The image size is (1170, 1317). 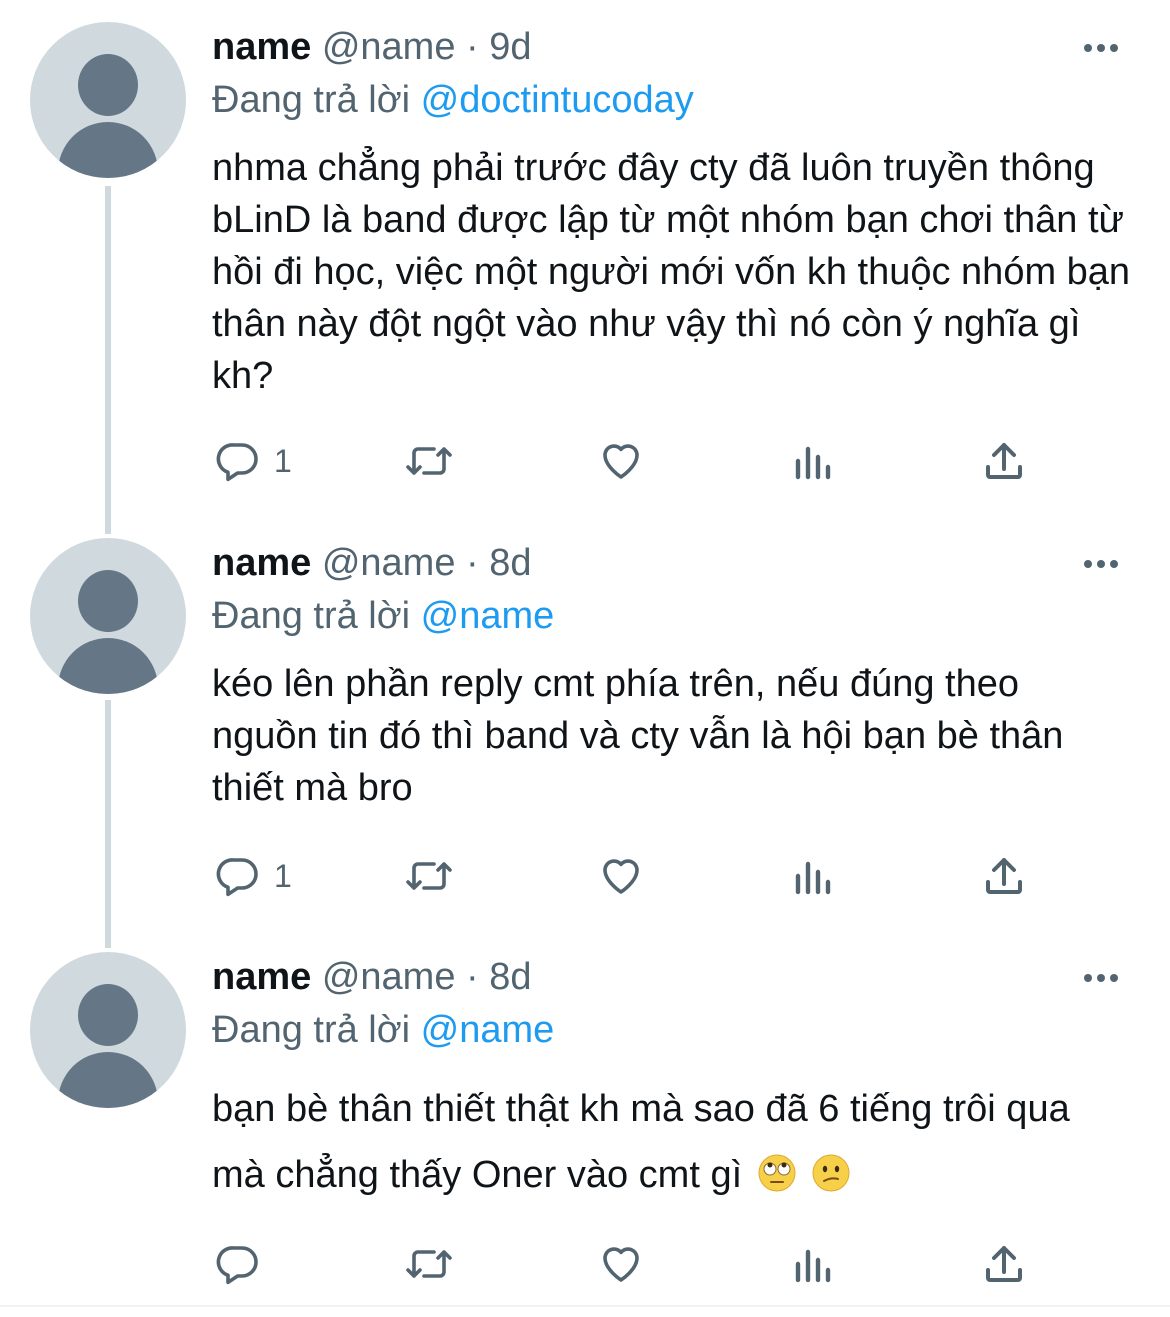 What do you see at coordinates (557, 100) in the screenshot?
I see `mention-link: @doctintucoday` at bounding box center [557, 100].